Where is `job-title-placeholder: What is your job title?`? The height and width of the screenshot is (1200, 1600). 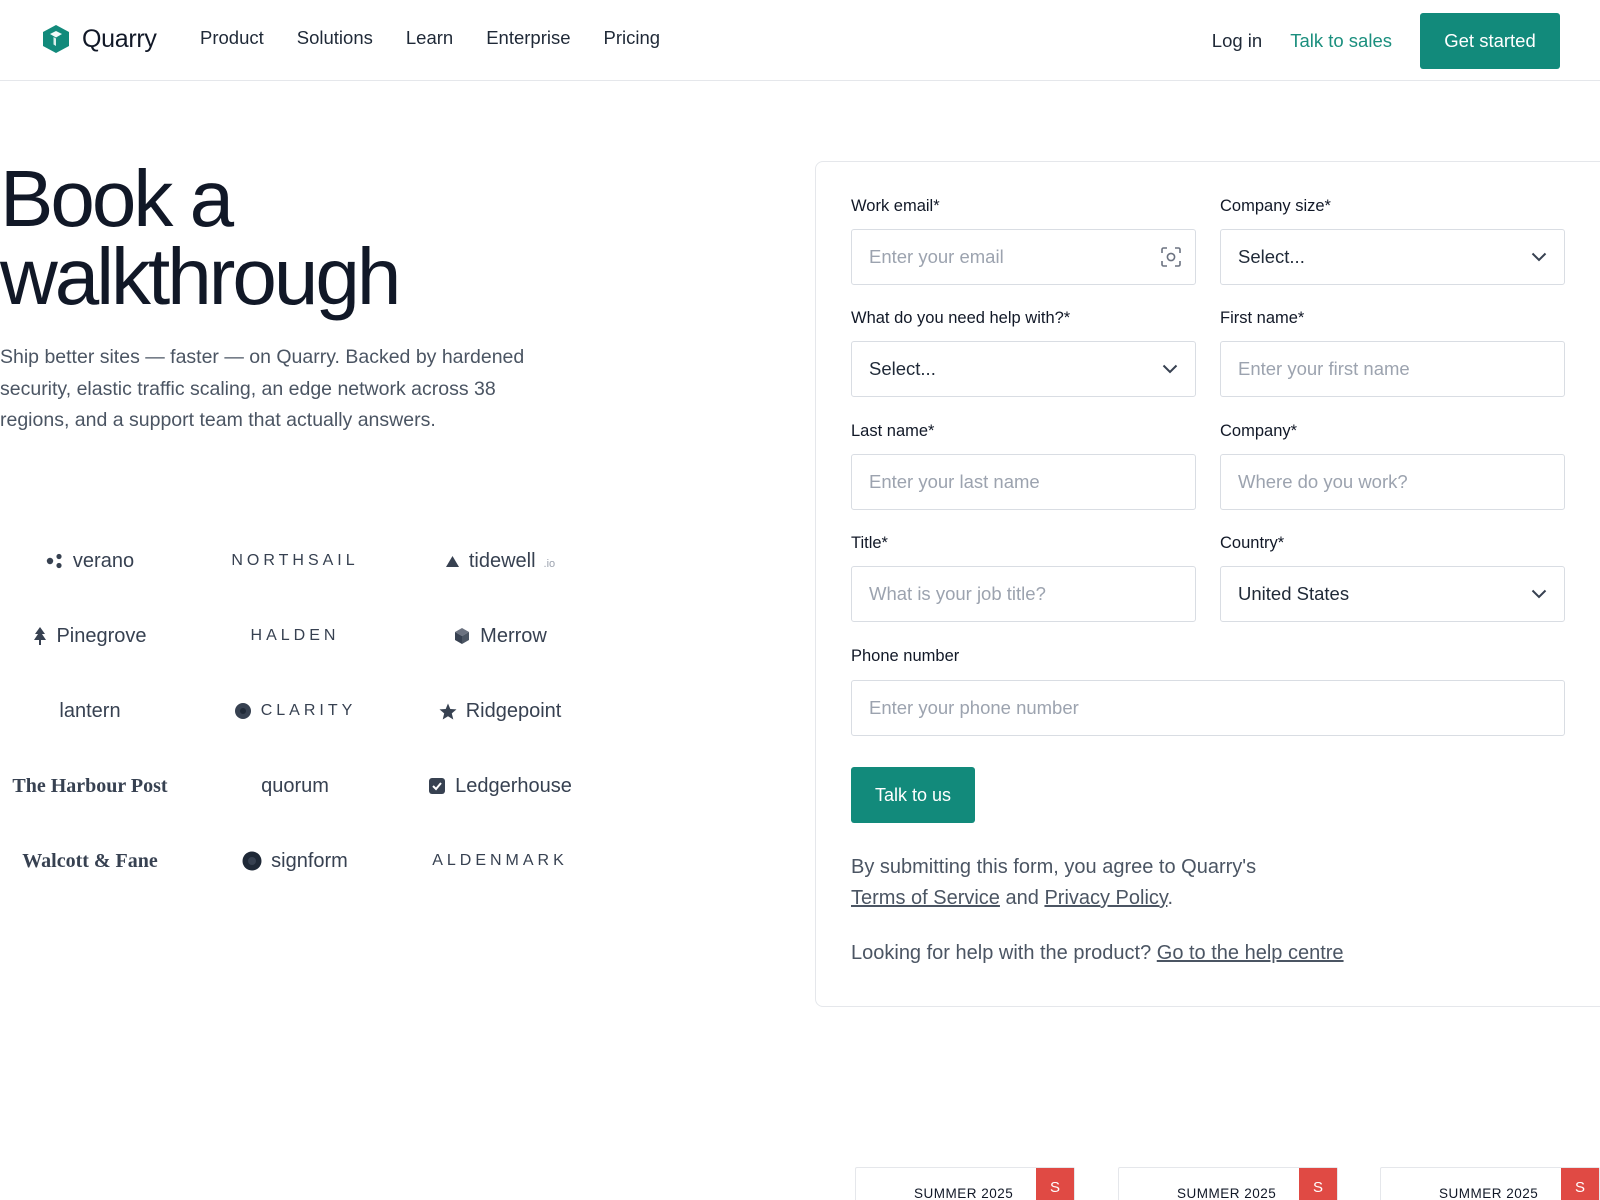
job-title-placeholder: What is your job title? is located at coordinates (957, 593).